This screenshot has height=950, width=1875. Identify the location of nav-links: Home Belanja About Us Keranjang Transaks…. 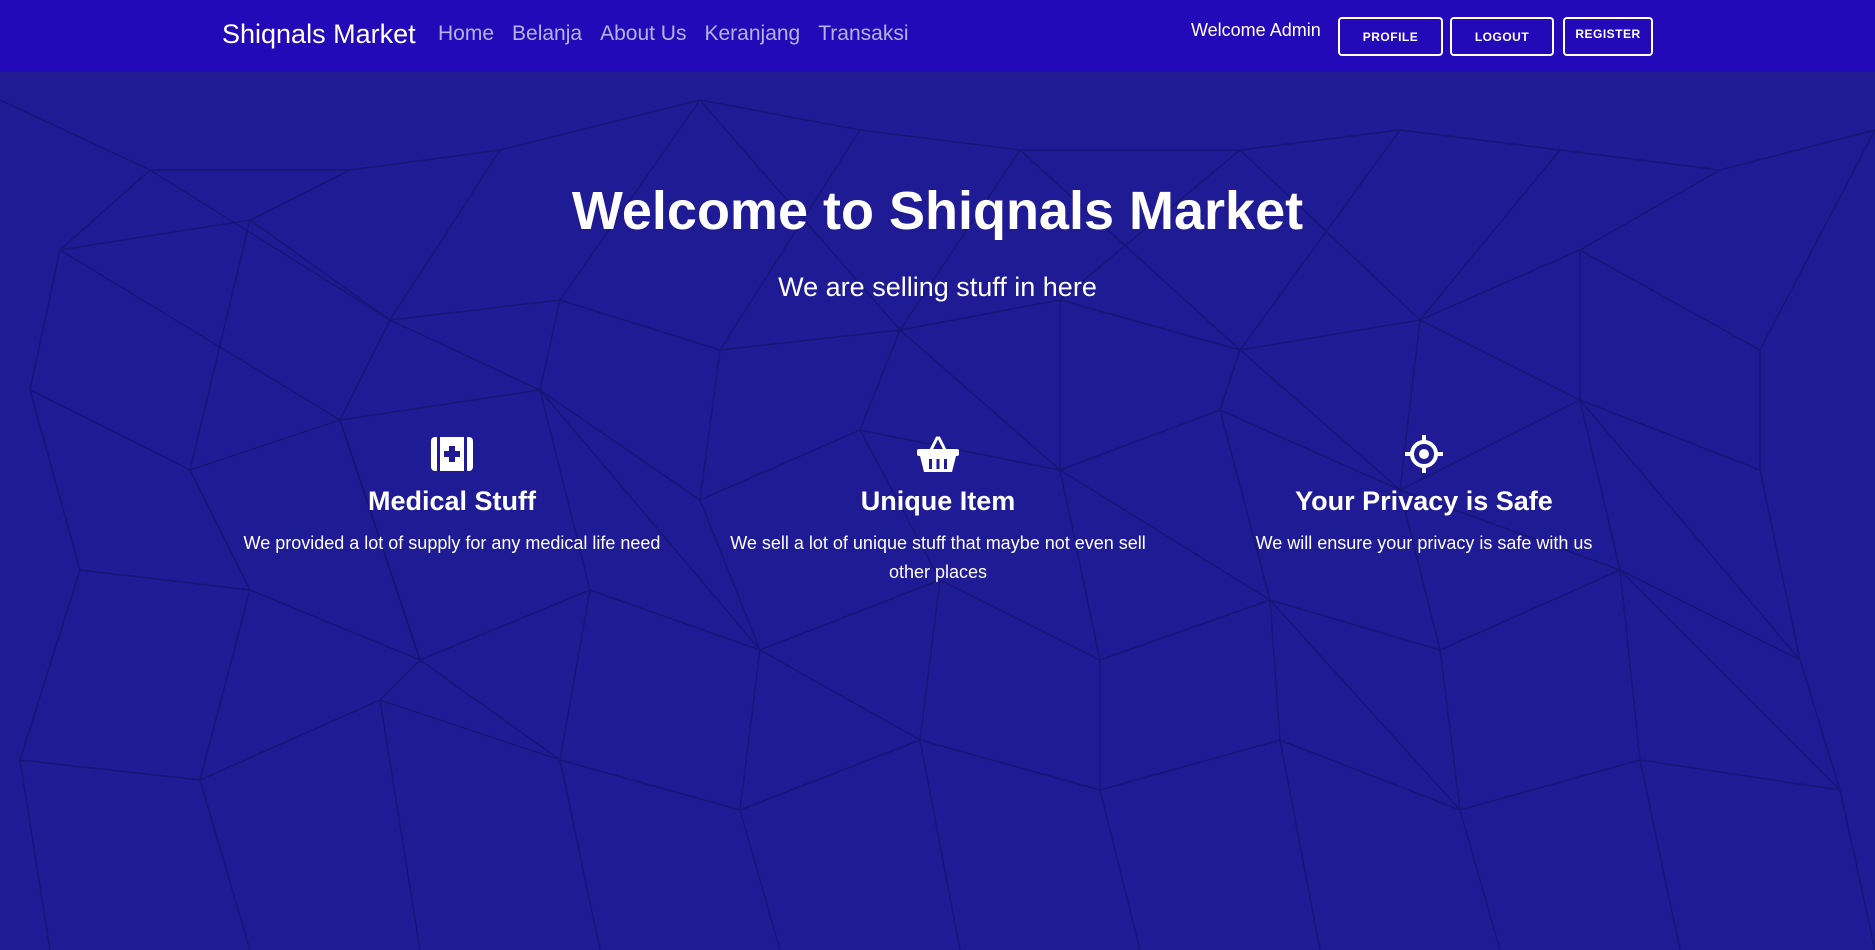
(682, 34).